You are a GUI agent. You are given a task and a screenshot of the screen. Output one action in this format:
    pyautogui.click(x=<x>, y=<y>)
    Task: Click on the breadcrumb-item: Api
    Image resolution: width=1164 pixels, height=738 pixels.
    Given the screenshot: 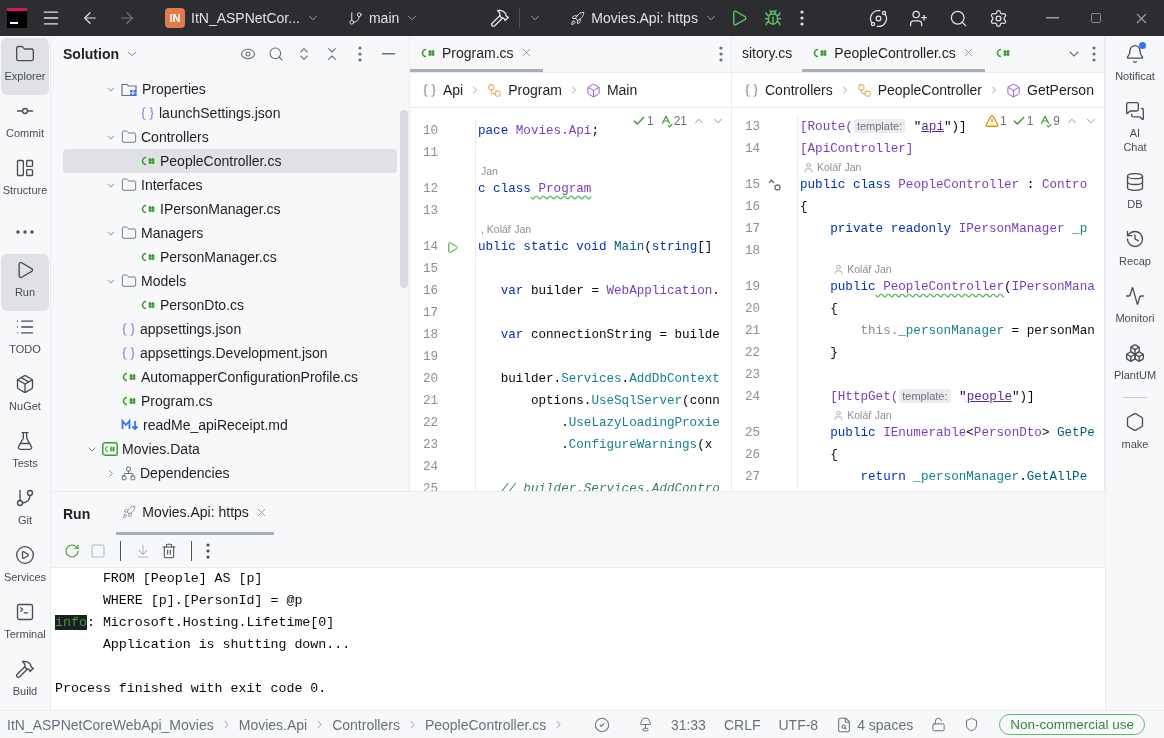 What is the action you would take?
    pyautogui.click(x=443, y=90)
    